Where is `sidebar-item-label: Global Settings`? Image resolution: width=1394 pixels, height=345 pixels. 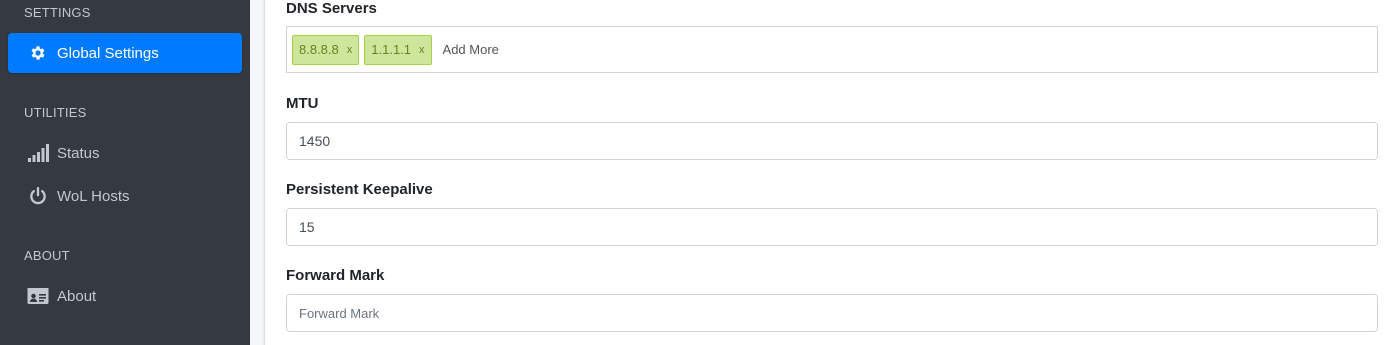 sidebar-item-label: Global Settings is located at coordinates (108, 53).